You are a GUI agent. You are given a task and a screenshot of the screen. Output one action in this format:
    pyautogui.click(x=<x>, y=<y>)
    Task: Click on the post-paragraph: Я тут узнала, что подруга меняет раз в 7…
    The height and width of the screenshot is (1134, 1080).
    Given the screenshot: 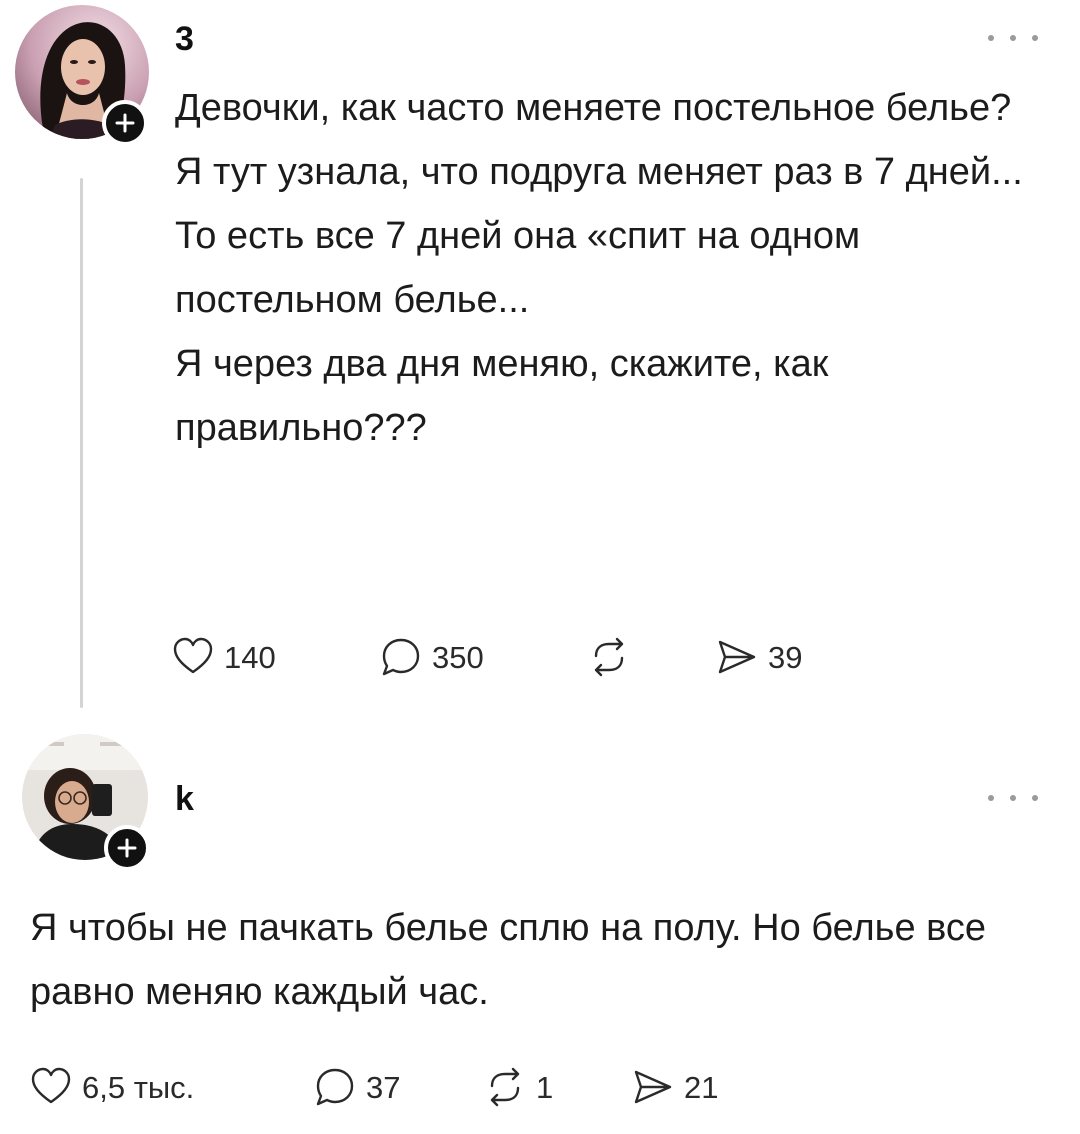 What is the action you would take?
    pyautogui.click(x=599, y=172)
    